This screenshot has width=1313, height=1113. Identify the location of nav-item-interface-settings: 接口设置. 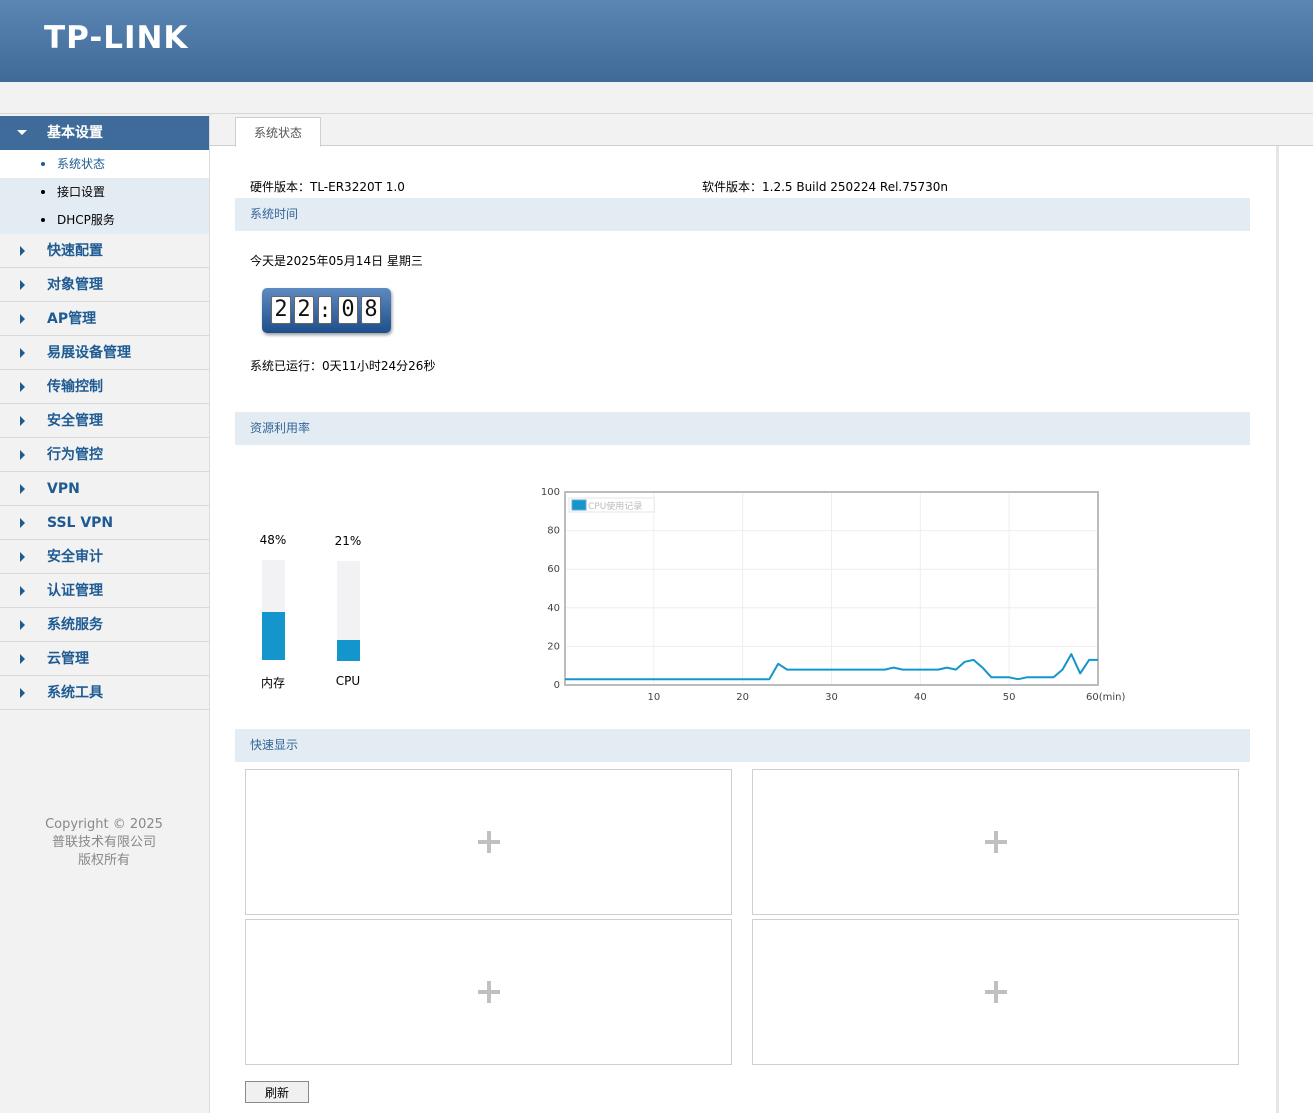
(104, 192).